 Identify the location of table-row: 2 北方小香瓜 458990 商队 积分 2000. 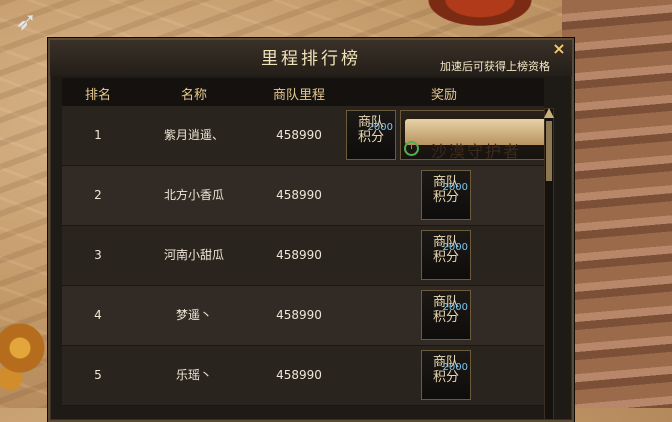
(303, 196).